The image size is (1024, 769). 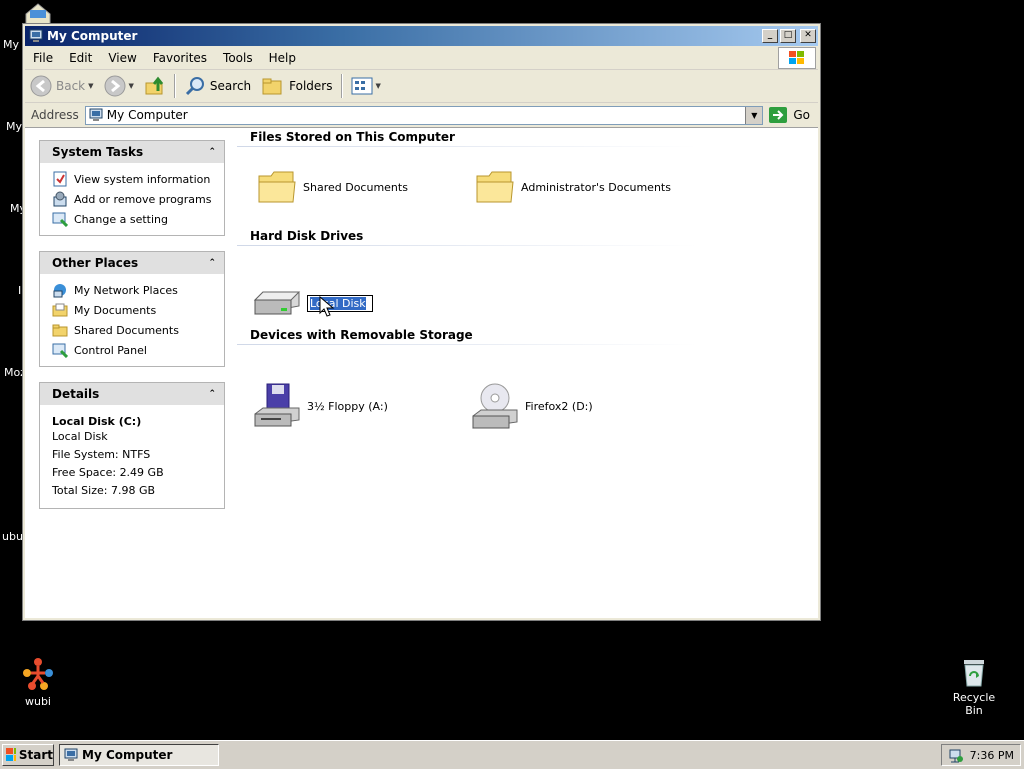 I want to click on title-bar: My Computer _ □ ✕, so click(x=421, y=36).